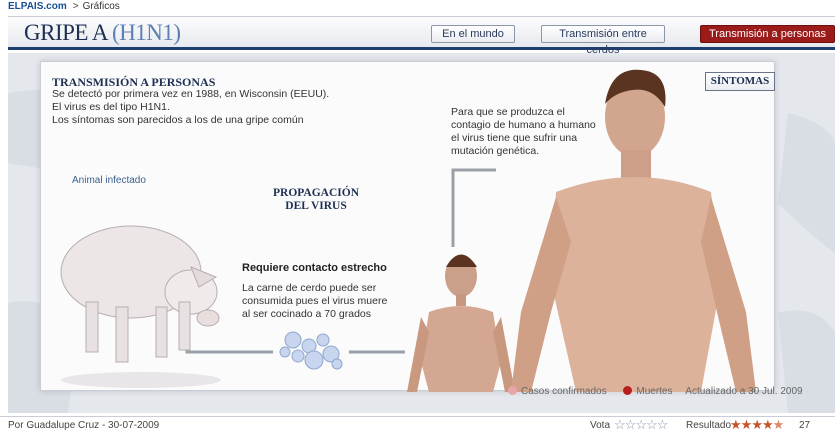  What do you see at coordinates (101, 6) in the screenshot?
I see `breadcrumb-section-link: Gráficos` at bounding box center [101, 6].